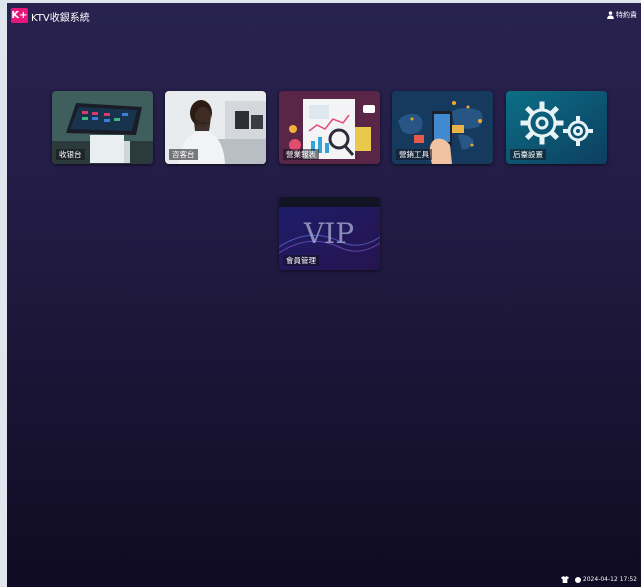  Describe the element at coordinates (60, 18) in the screenshot. I see `app-title: KTV收銀系統` at that location.